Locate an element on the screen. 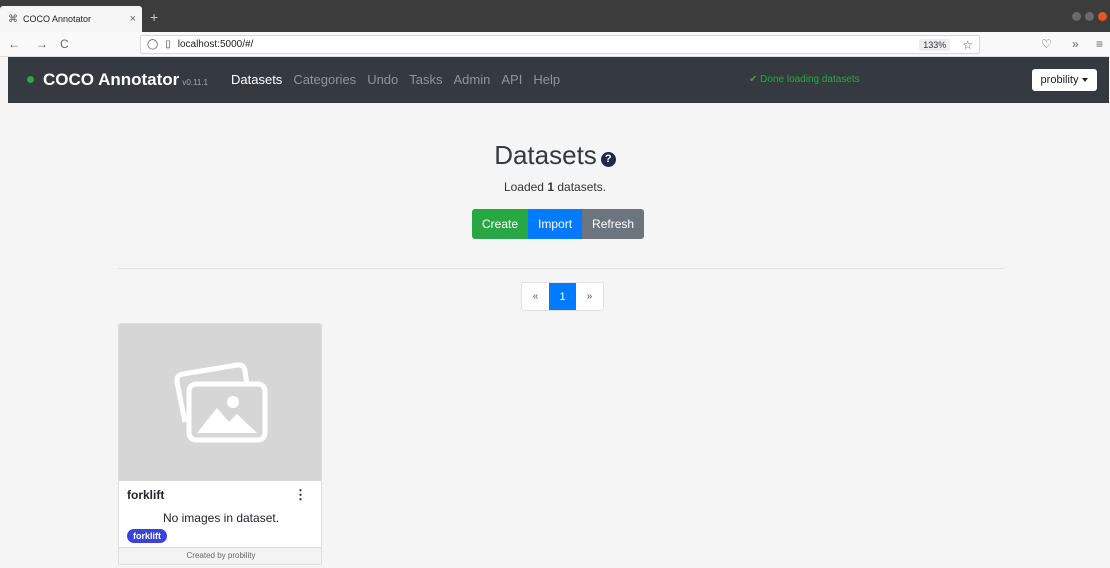 Image resolution: width=1110 pixels, height=568 pixels. pagination-page-1: 1 is located at coordinates (562, 296).